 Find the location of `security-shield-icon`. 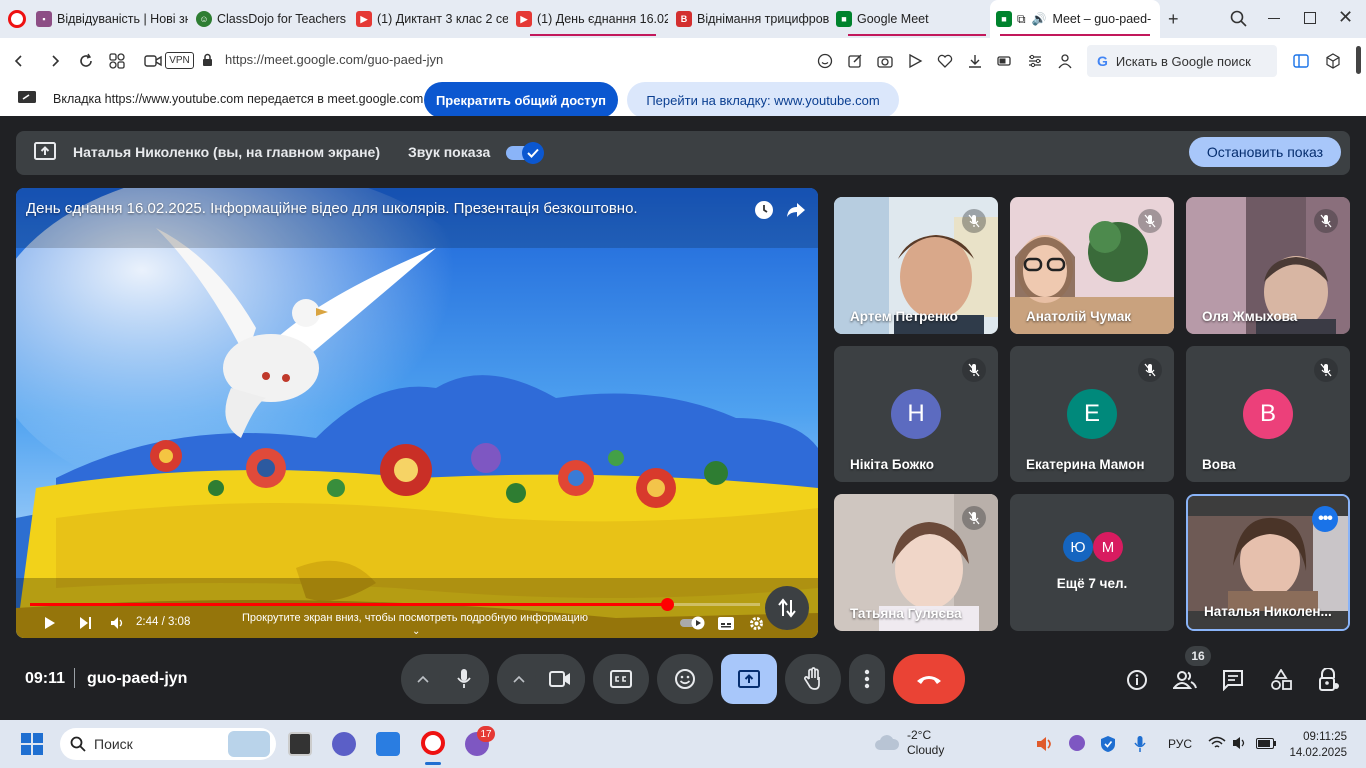

security-shield-icon is located at coordinates (1108, 744).